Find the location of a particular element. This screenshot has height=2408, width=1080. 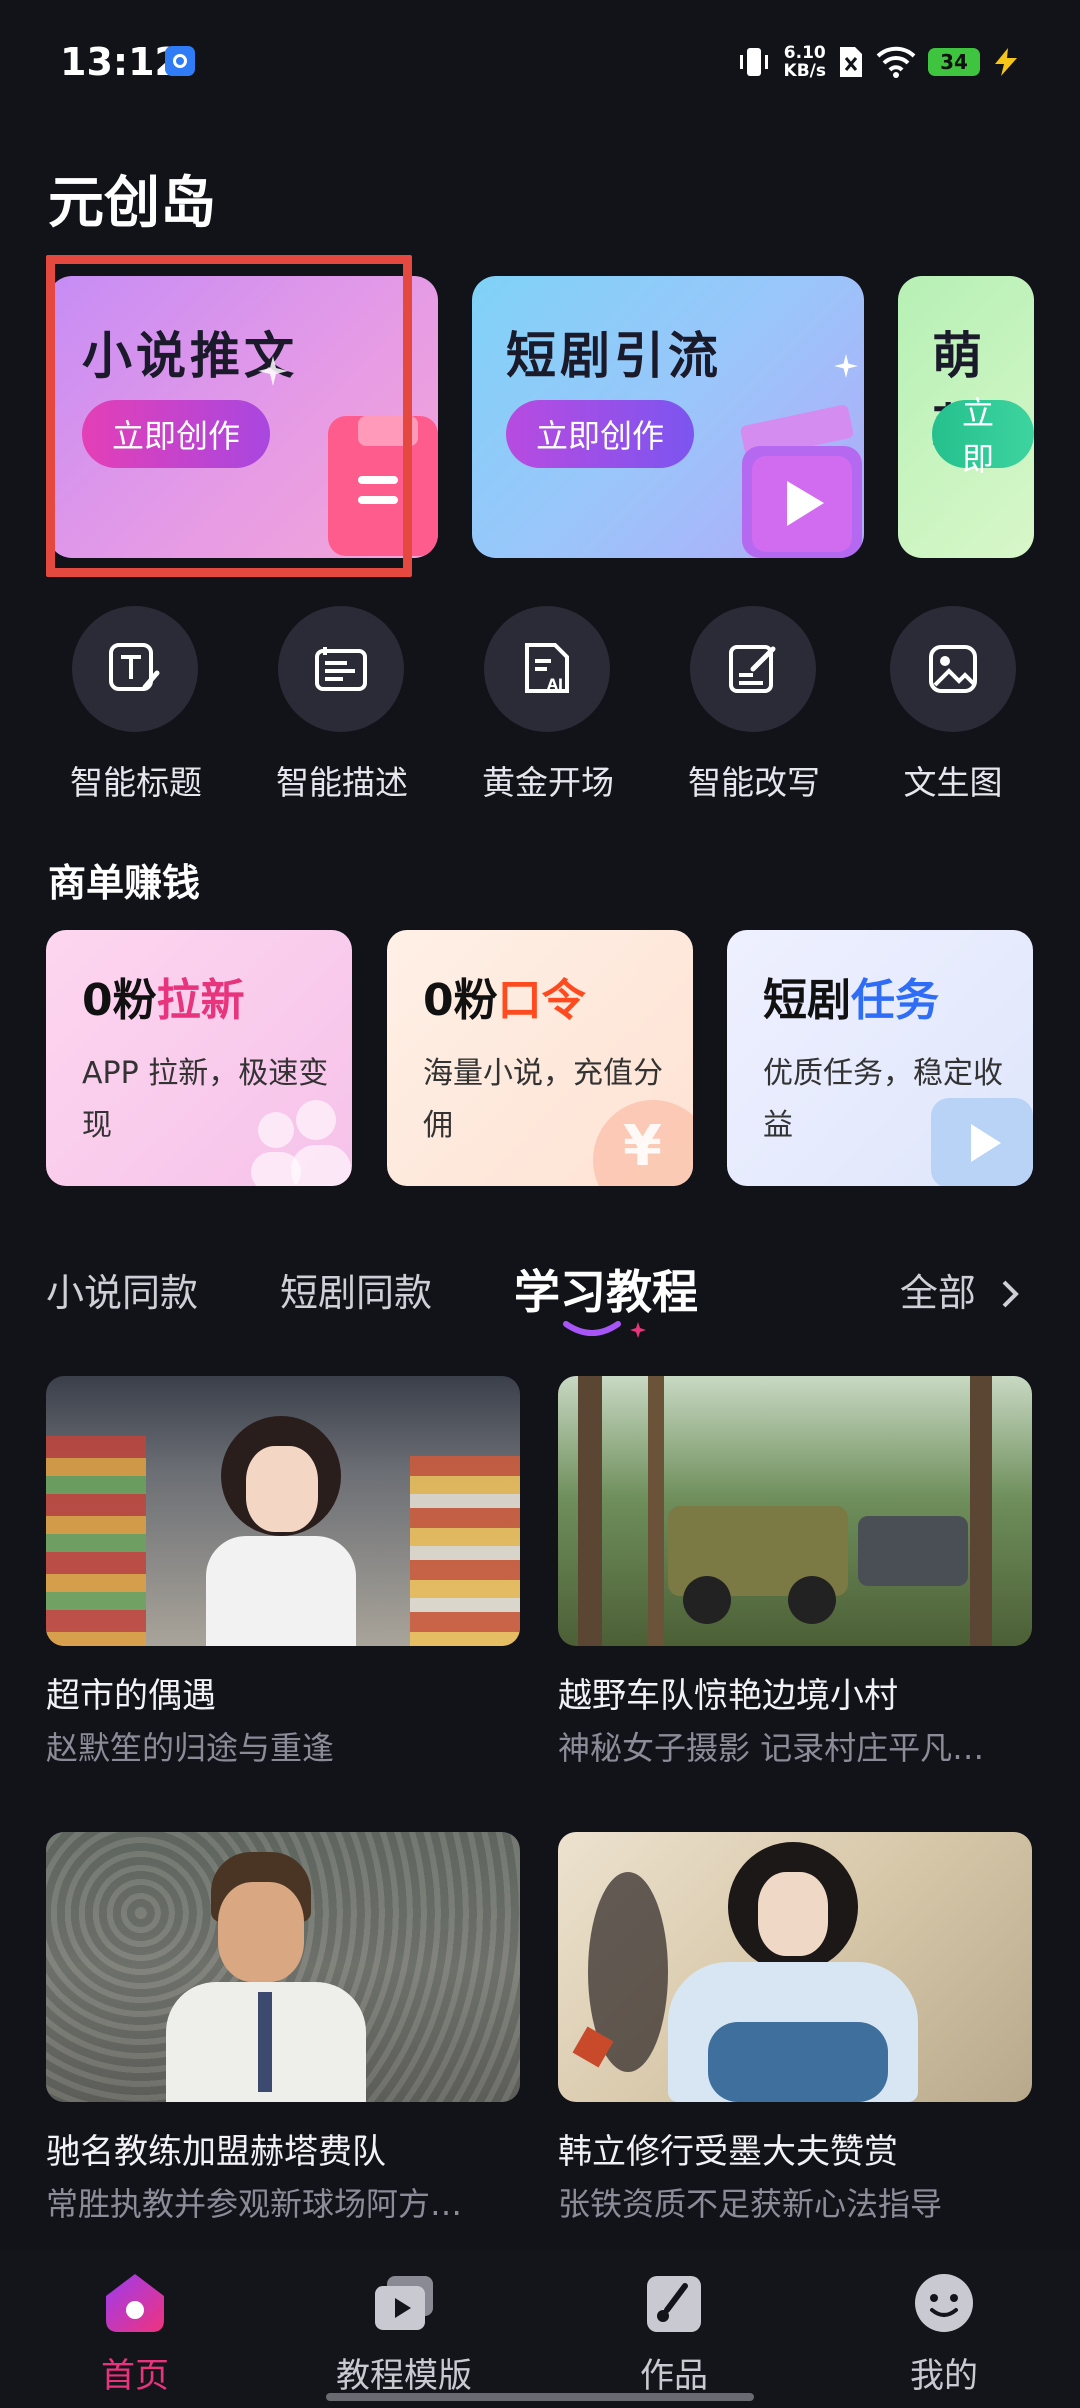

image-icon is located at coordinates (953, 669).